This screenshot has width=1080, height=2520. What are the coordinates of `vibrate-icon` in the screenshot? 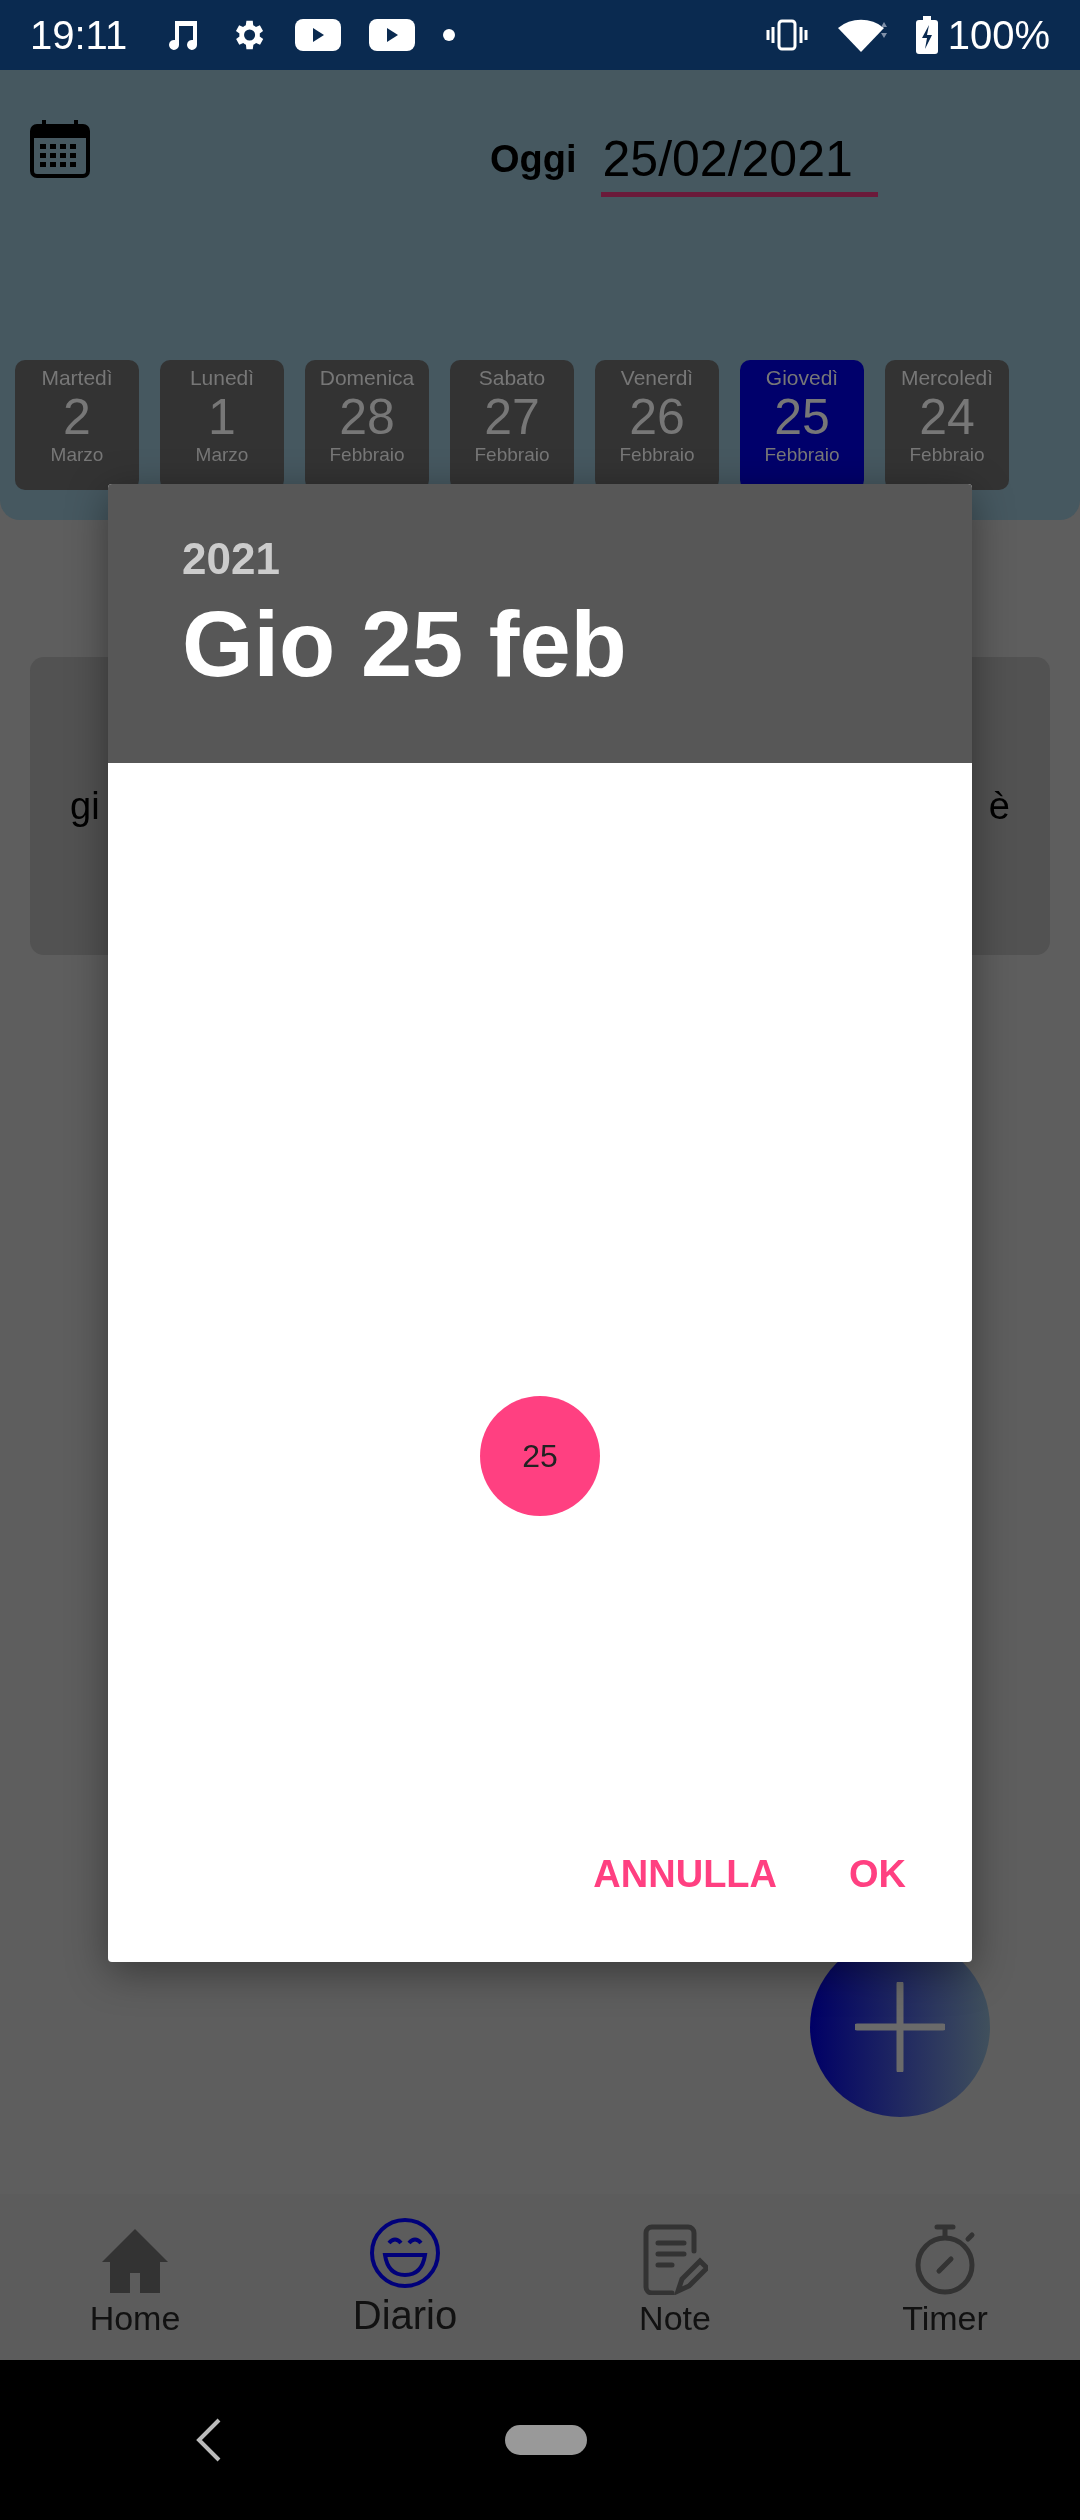 It's located at (786, 35).